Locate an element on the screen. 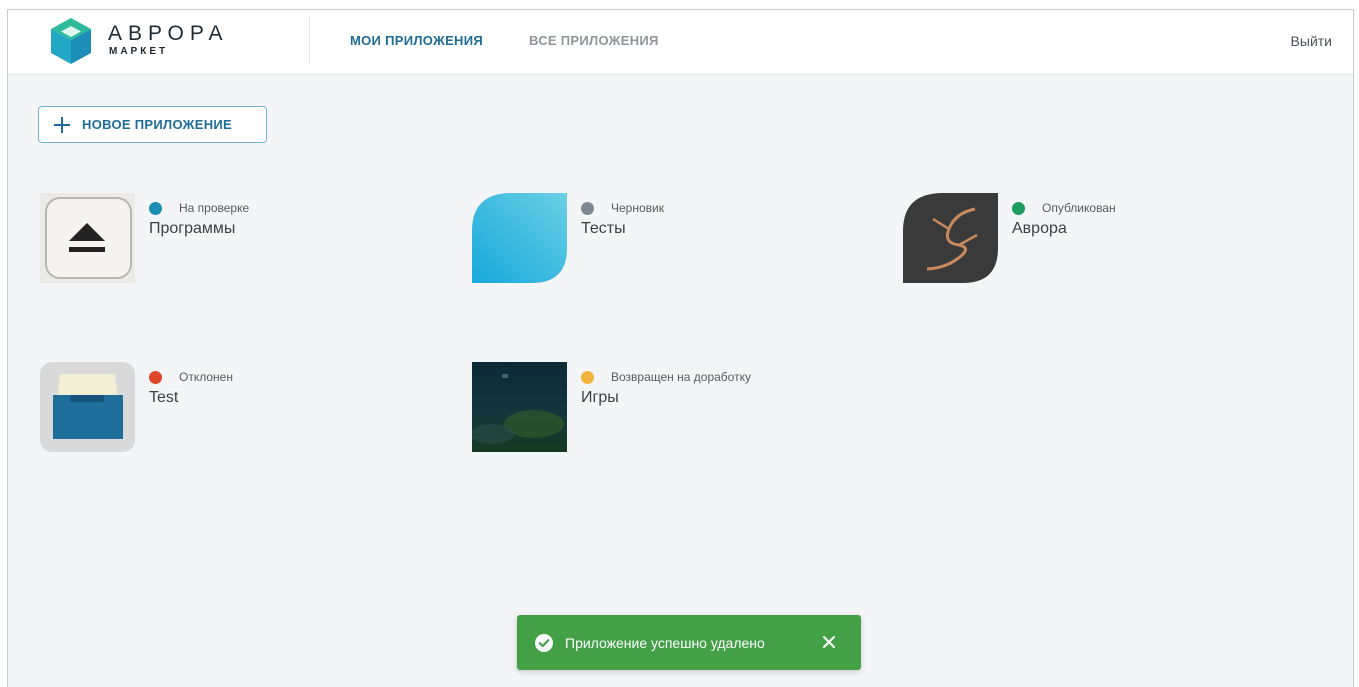 Image resolution: width=1359 pixels, height=687 pixels. app-card-test: Отклонен Test is located at coordinates (250, 412).